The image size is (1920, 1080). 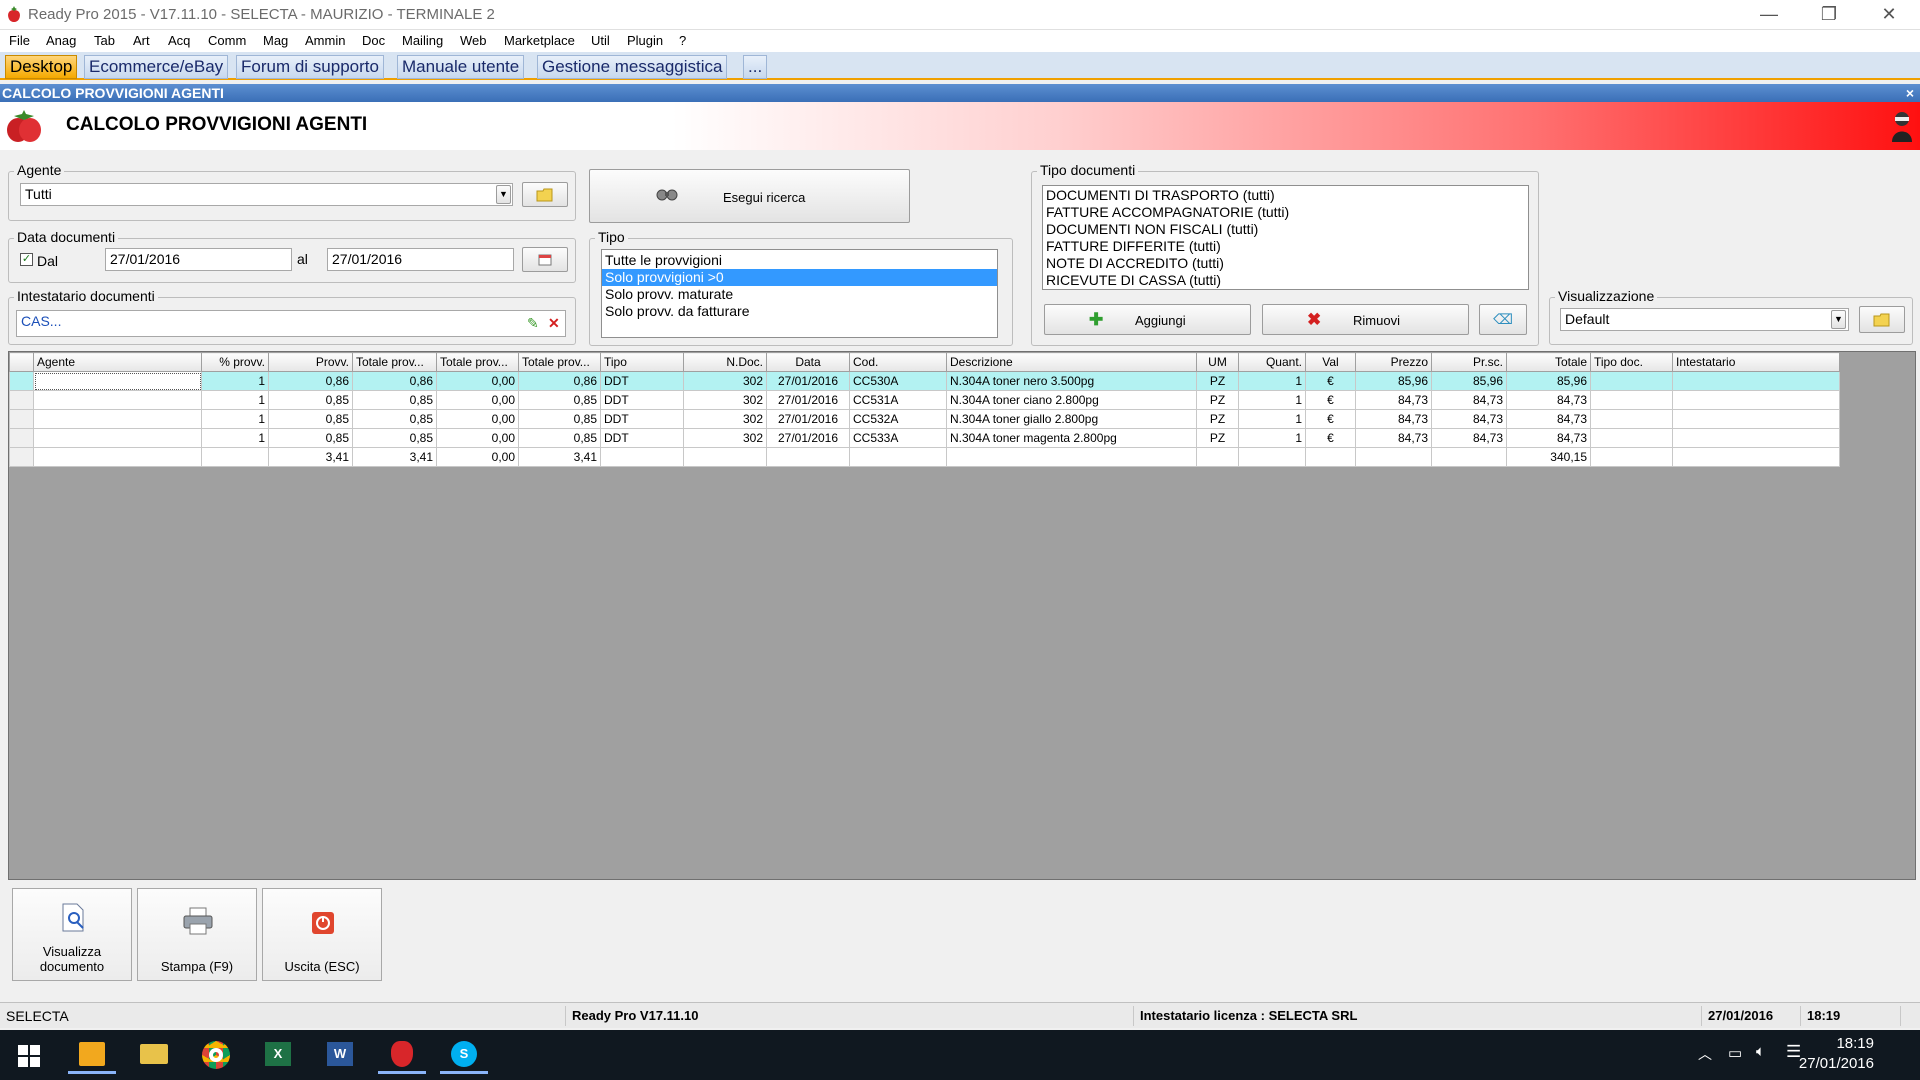 What do you see at coordinates (503, 194) in the screenshot?
I see `agente-dropdown-icon: ▼` at bounding box center [503, 194].